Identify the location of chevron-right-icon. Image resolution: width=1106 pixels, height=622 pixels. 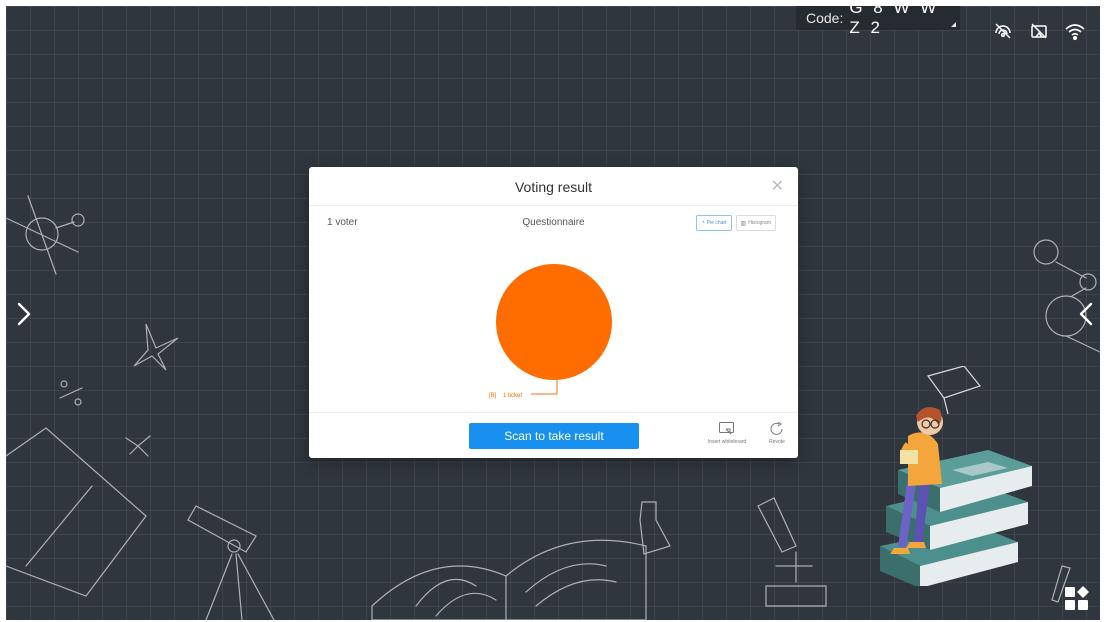
(24, 314).